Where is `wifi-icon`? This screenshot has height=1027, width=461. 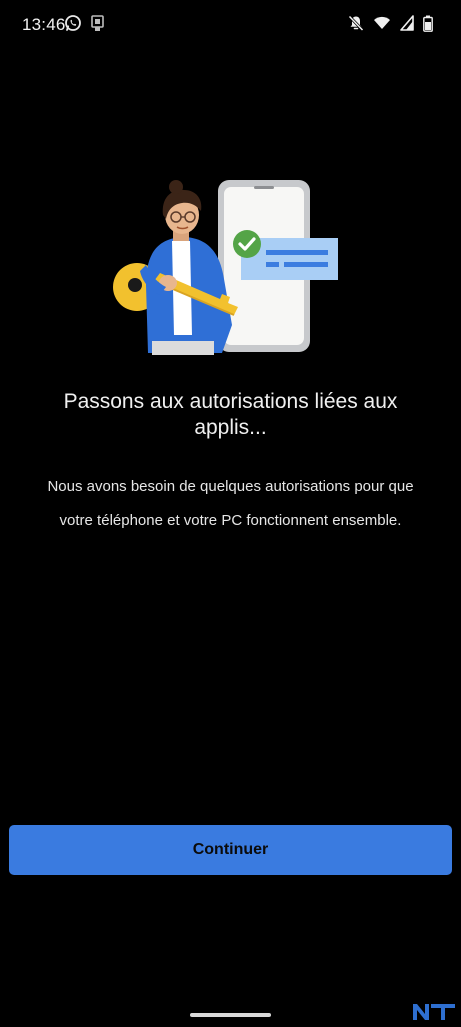 wifi-icon is located at coordinates (382, 23).